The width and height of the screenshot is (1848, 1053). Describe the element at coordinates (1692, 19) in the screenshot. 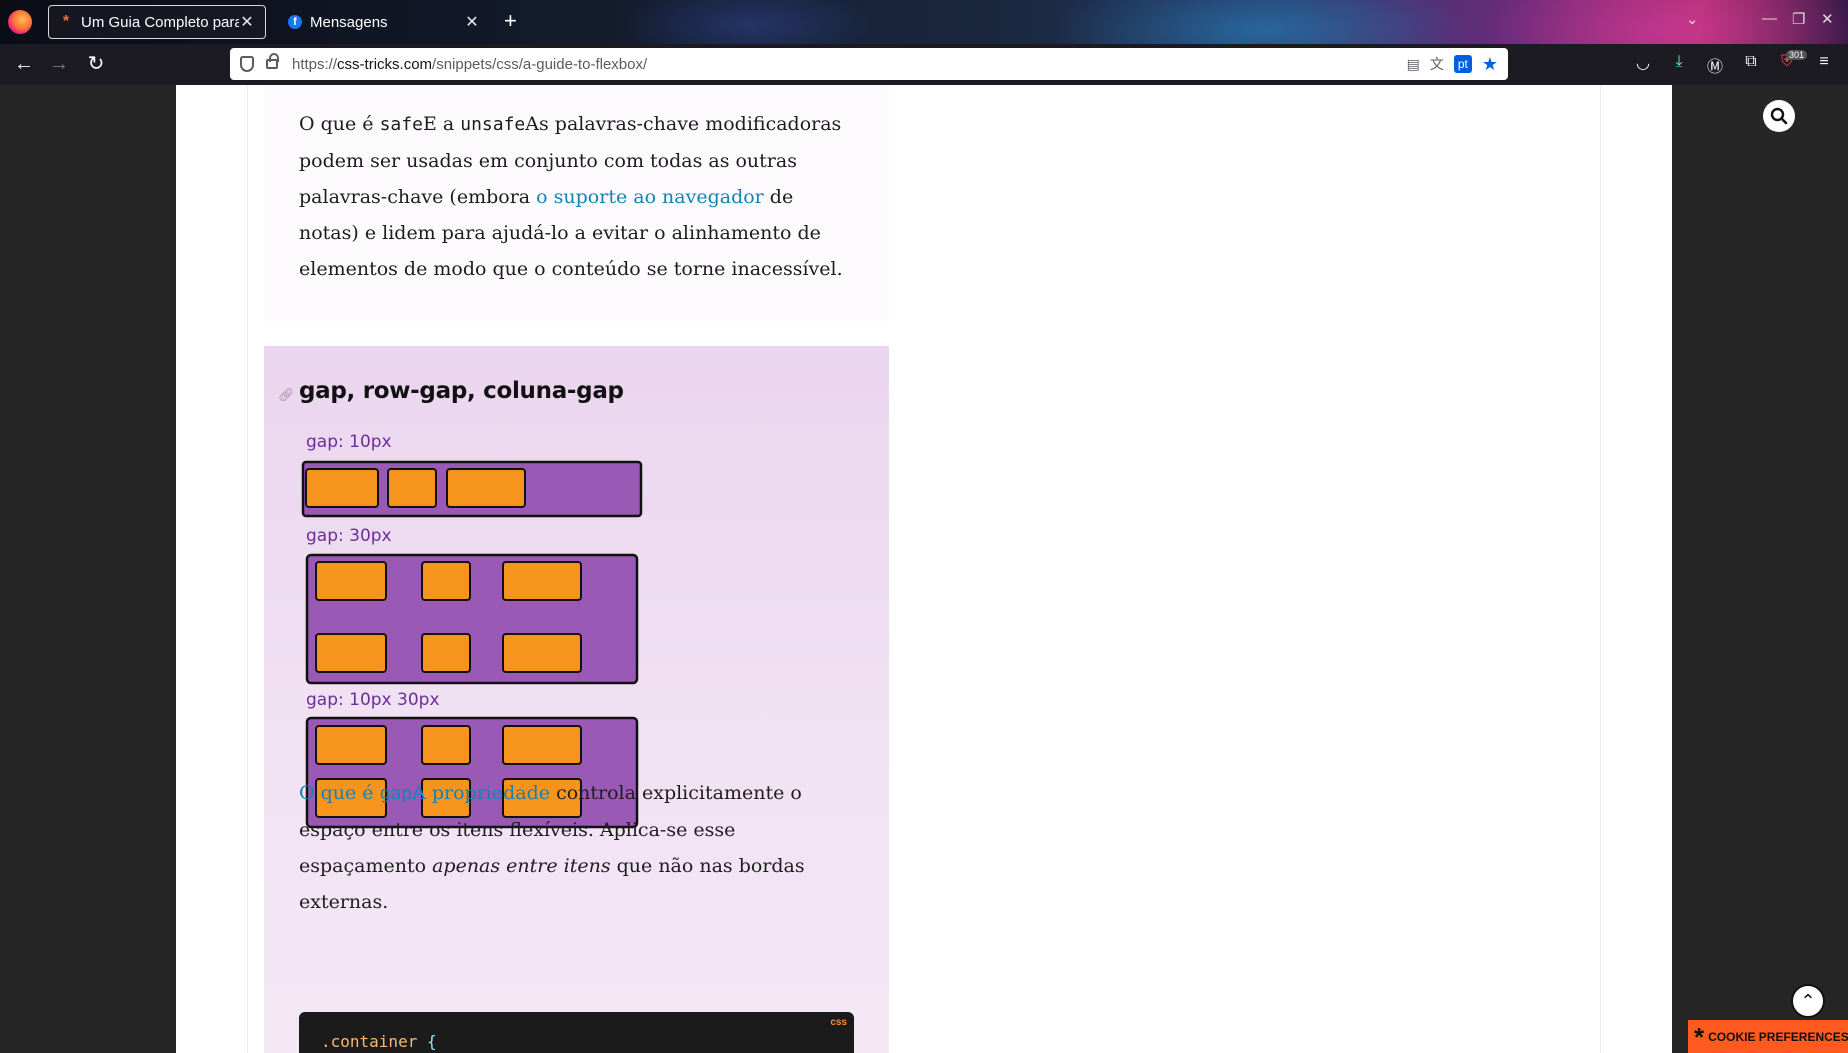

I see `list-all-tabs-icon: ⌄` at that location.